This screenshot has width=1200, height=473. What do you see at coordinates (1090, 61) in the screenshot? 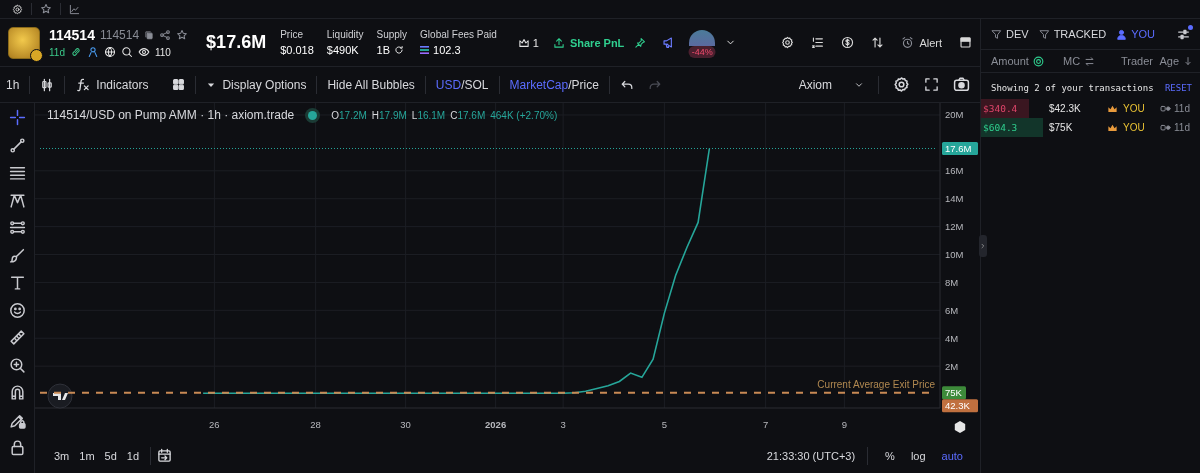
I see `swap-icon` at bounding box center [1090, 61].